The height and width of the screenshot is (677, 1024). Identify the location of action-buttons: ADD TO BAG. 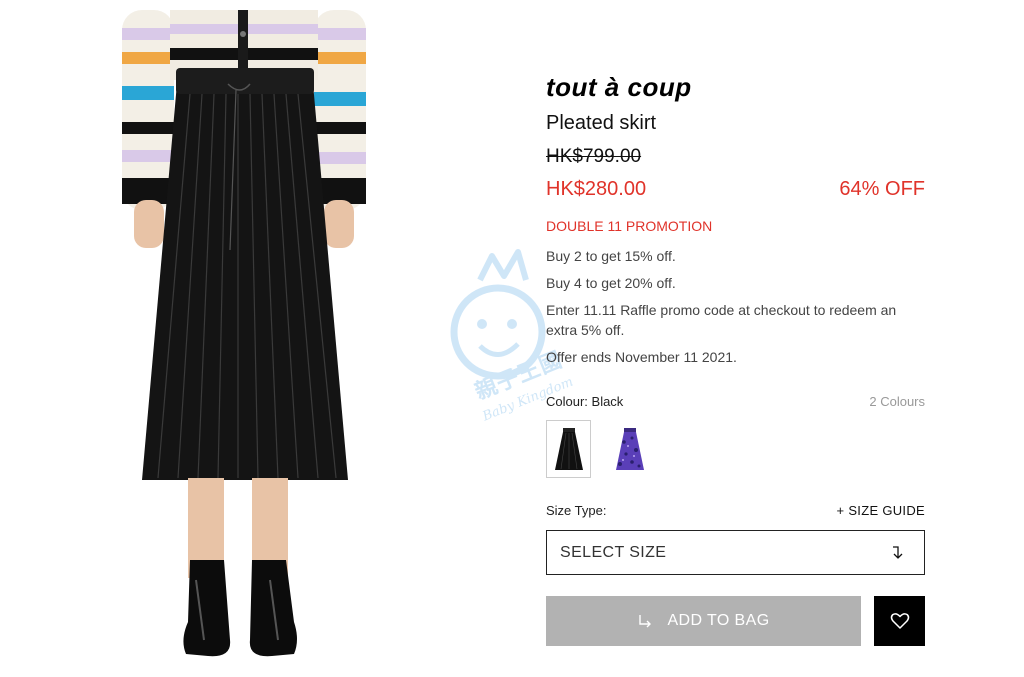
(735, 621).